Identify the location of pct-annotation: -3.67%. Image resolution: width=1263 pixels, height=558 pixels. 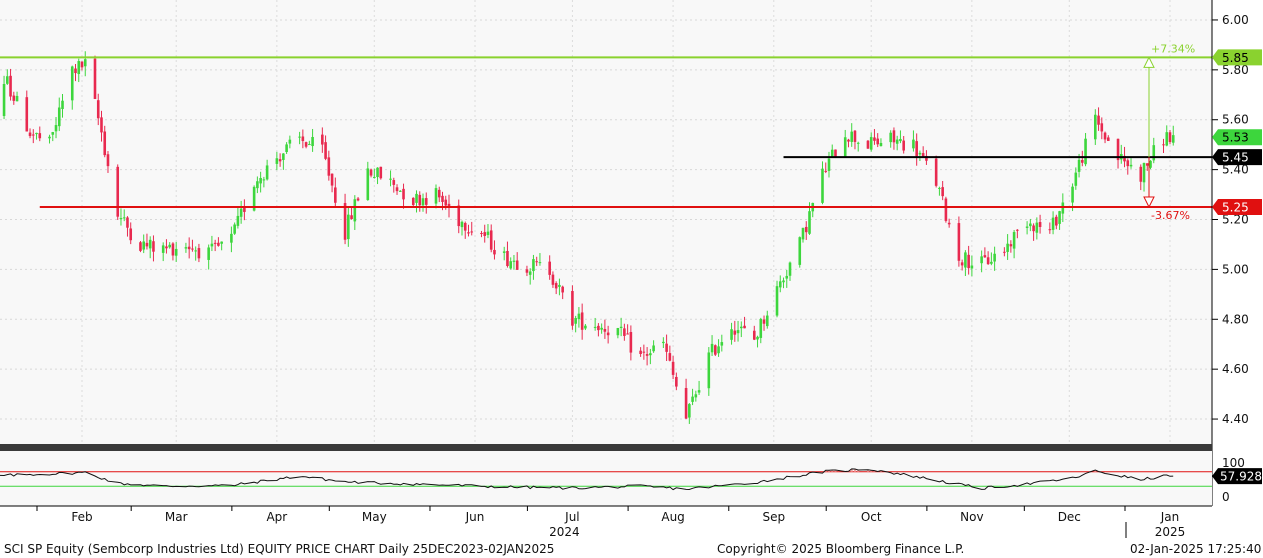
(1170, 215).